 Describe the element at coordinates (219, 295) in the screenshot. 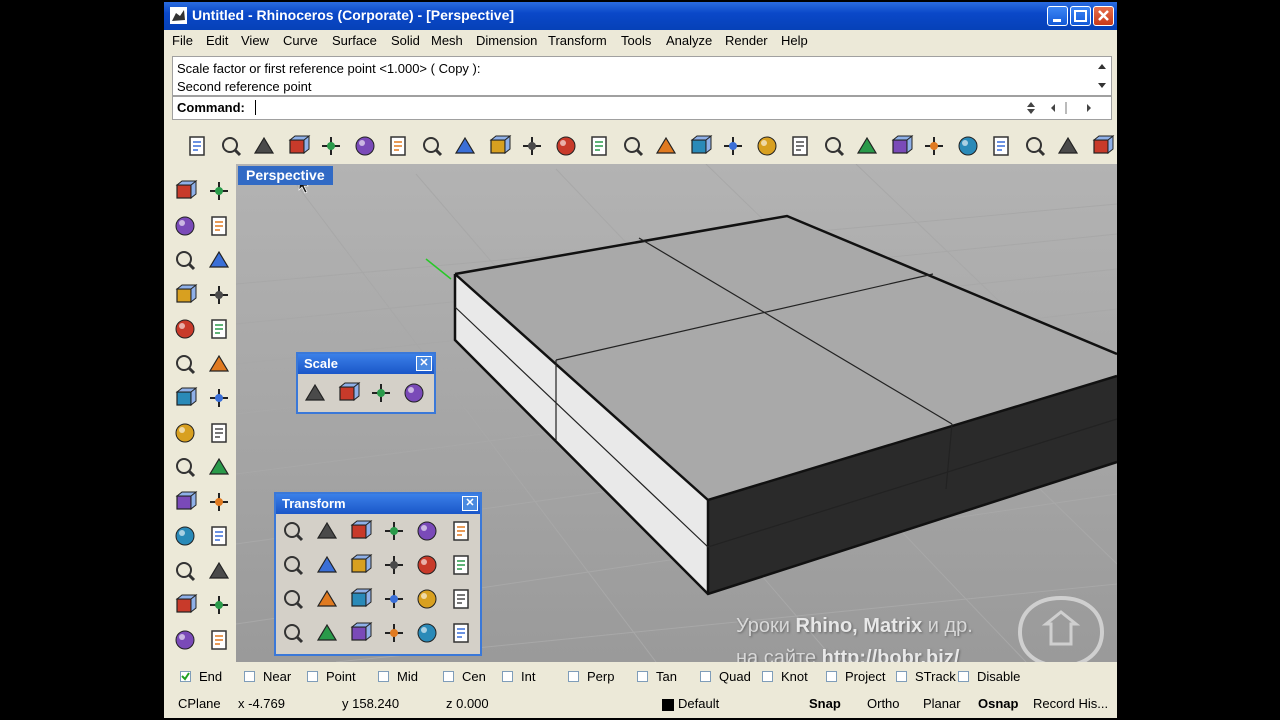

I see `rectangle-tool` at that location.